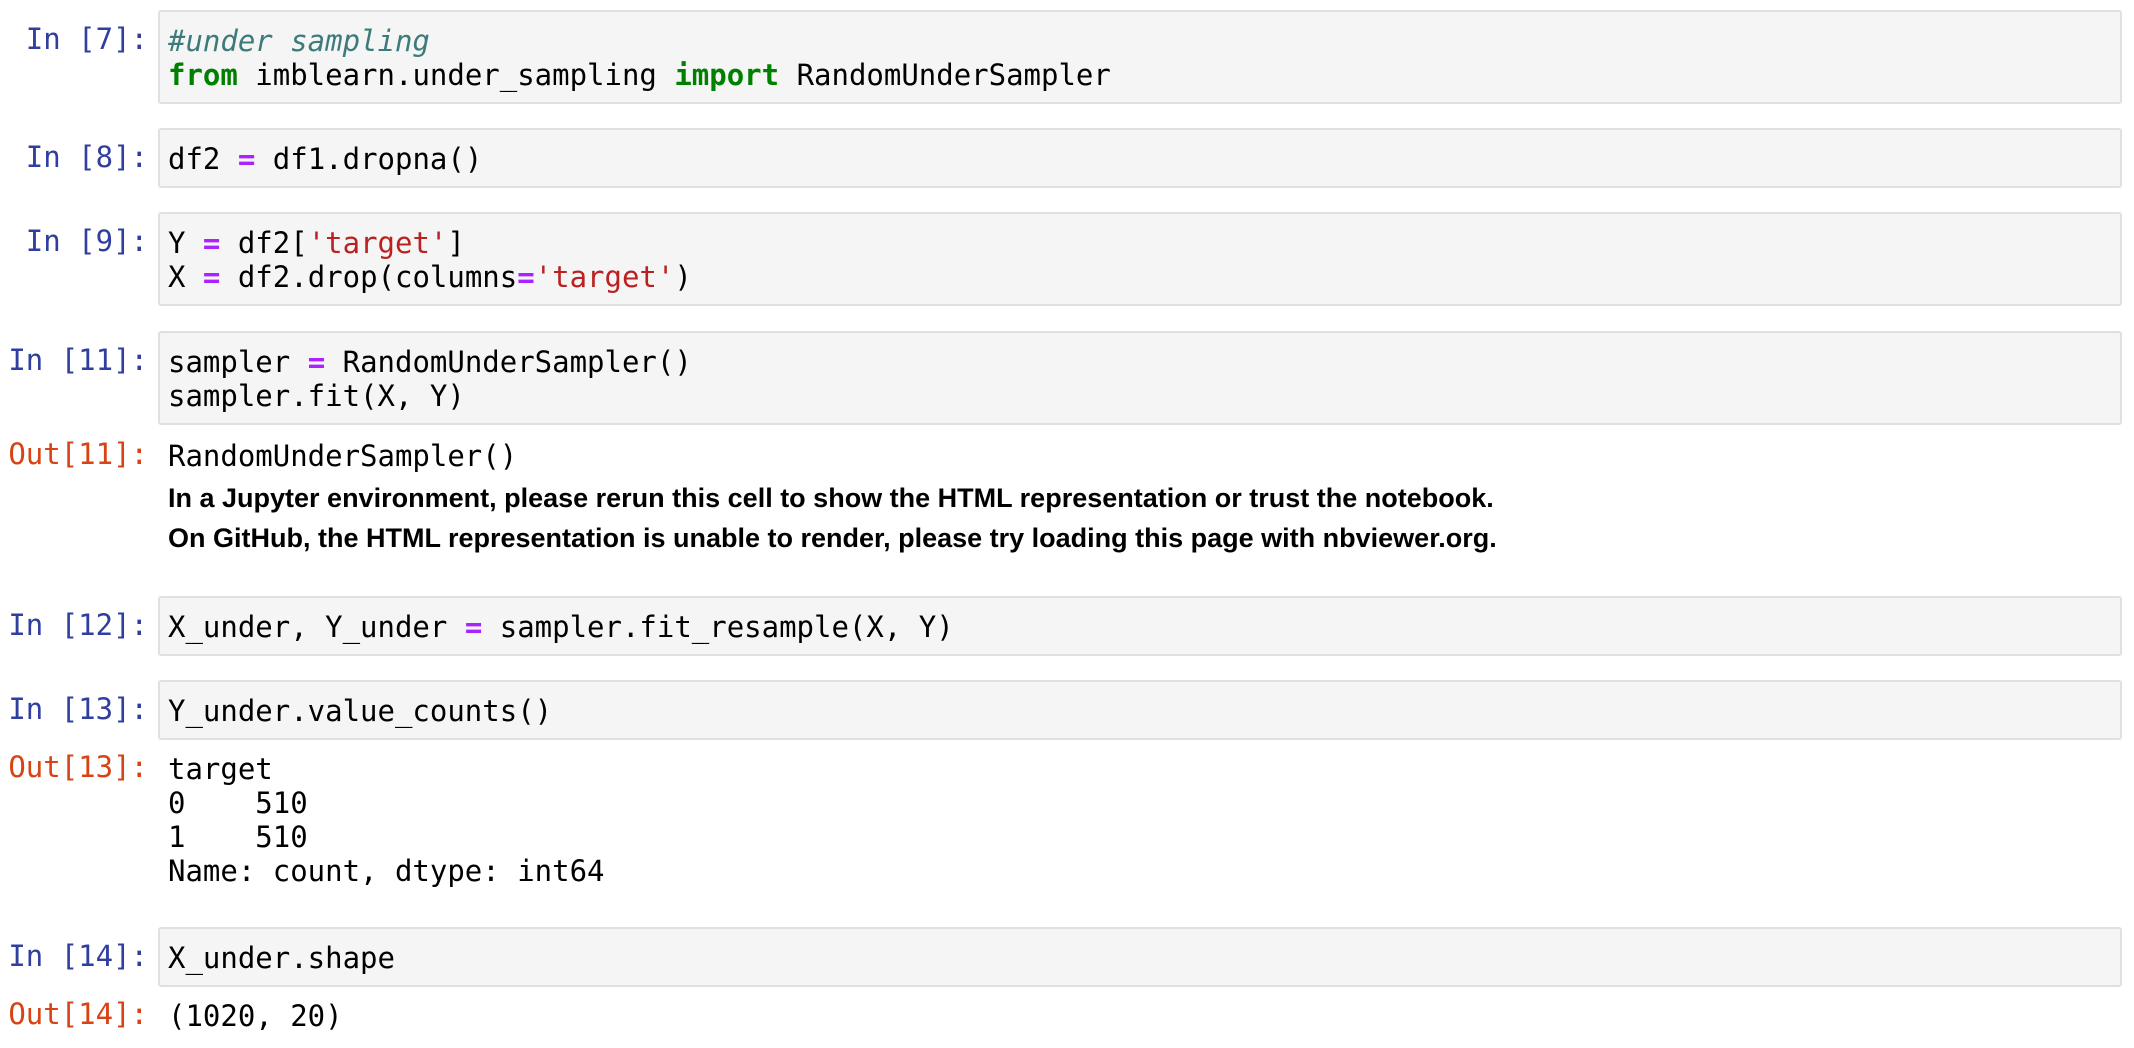 Image resolution: width=2134 pixels, height=1048 pixels. I want to click on code-token-cm: #under sampling, so click(299, 41).